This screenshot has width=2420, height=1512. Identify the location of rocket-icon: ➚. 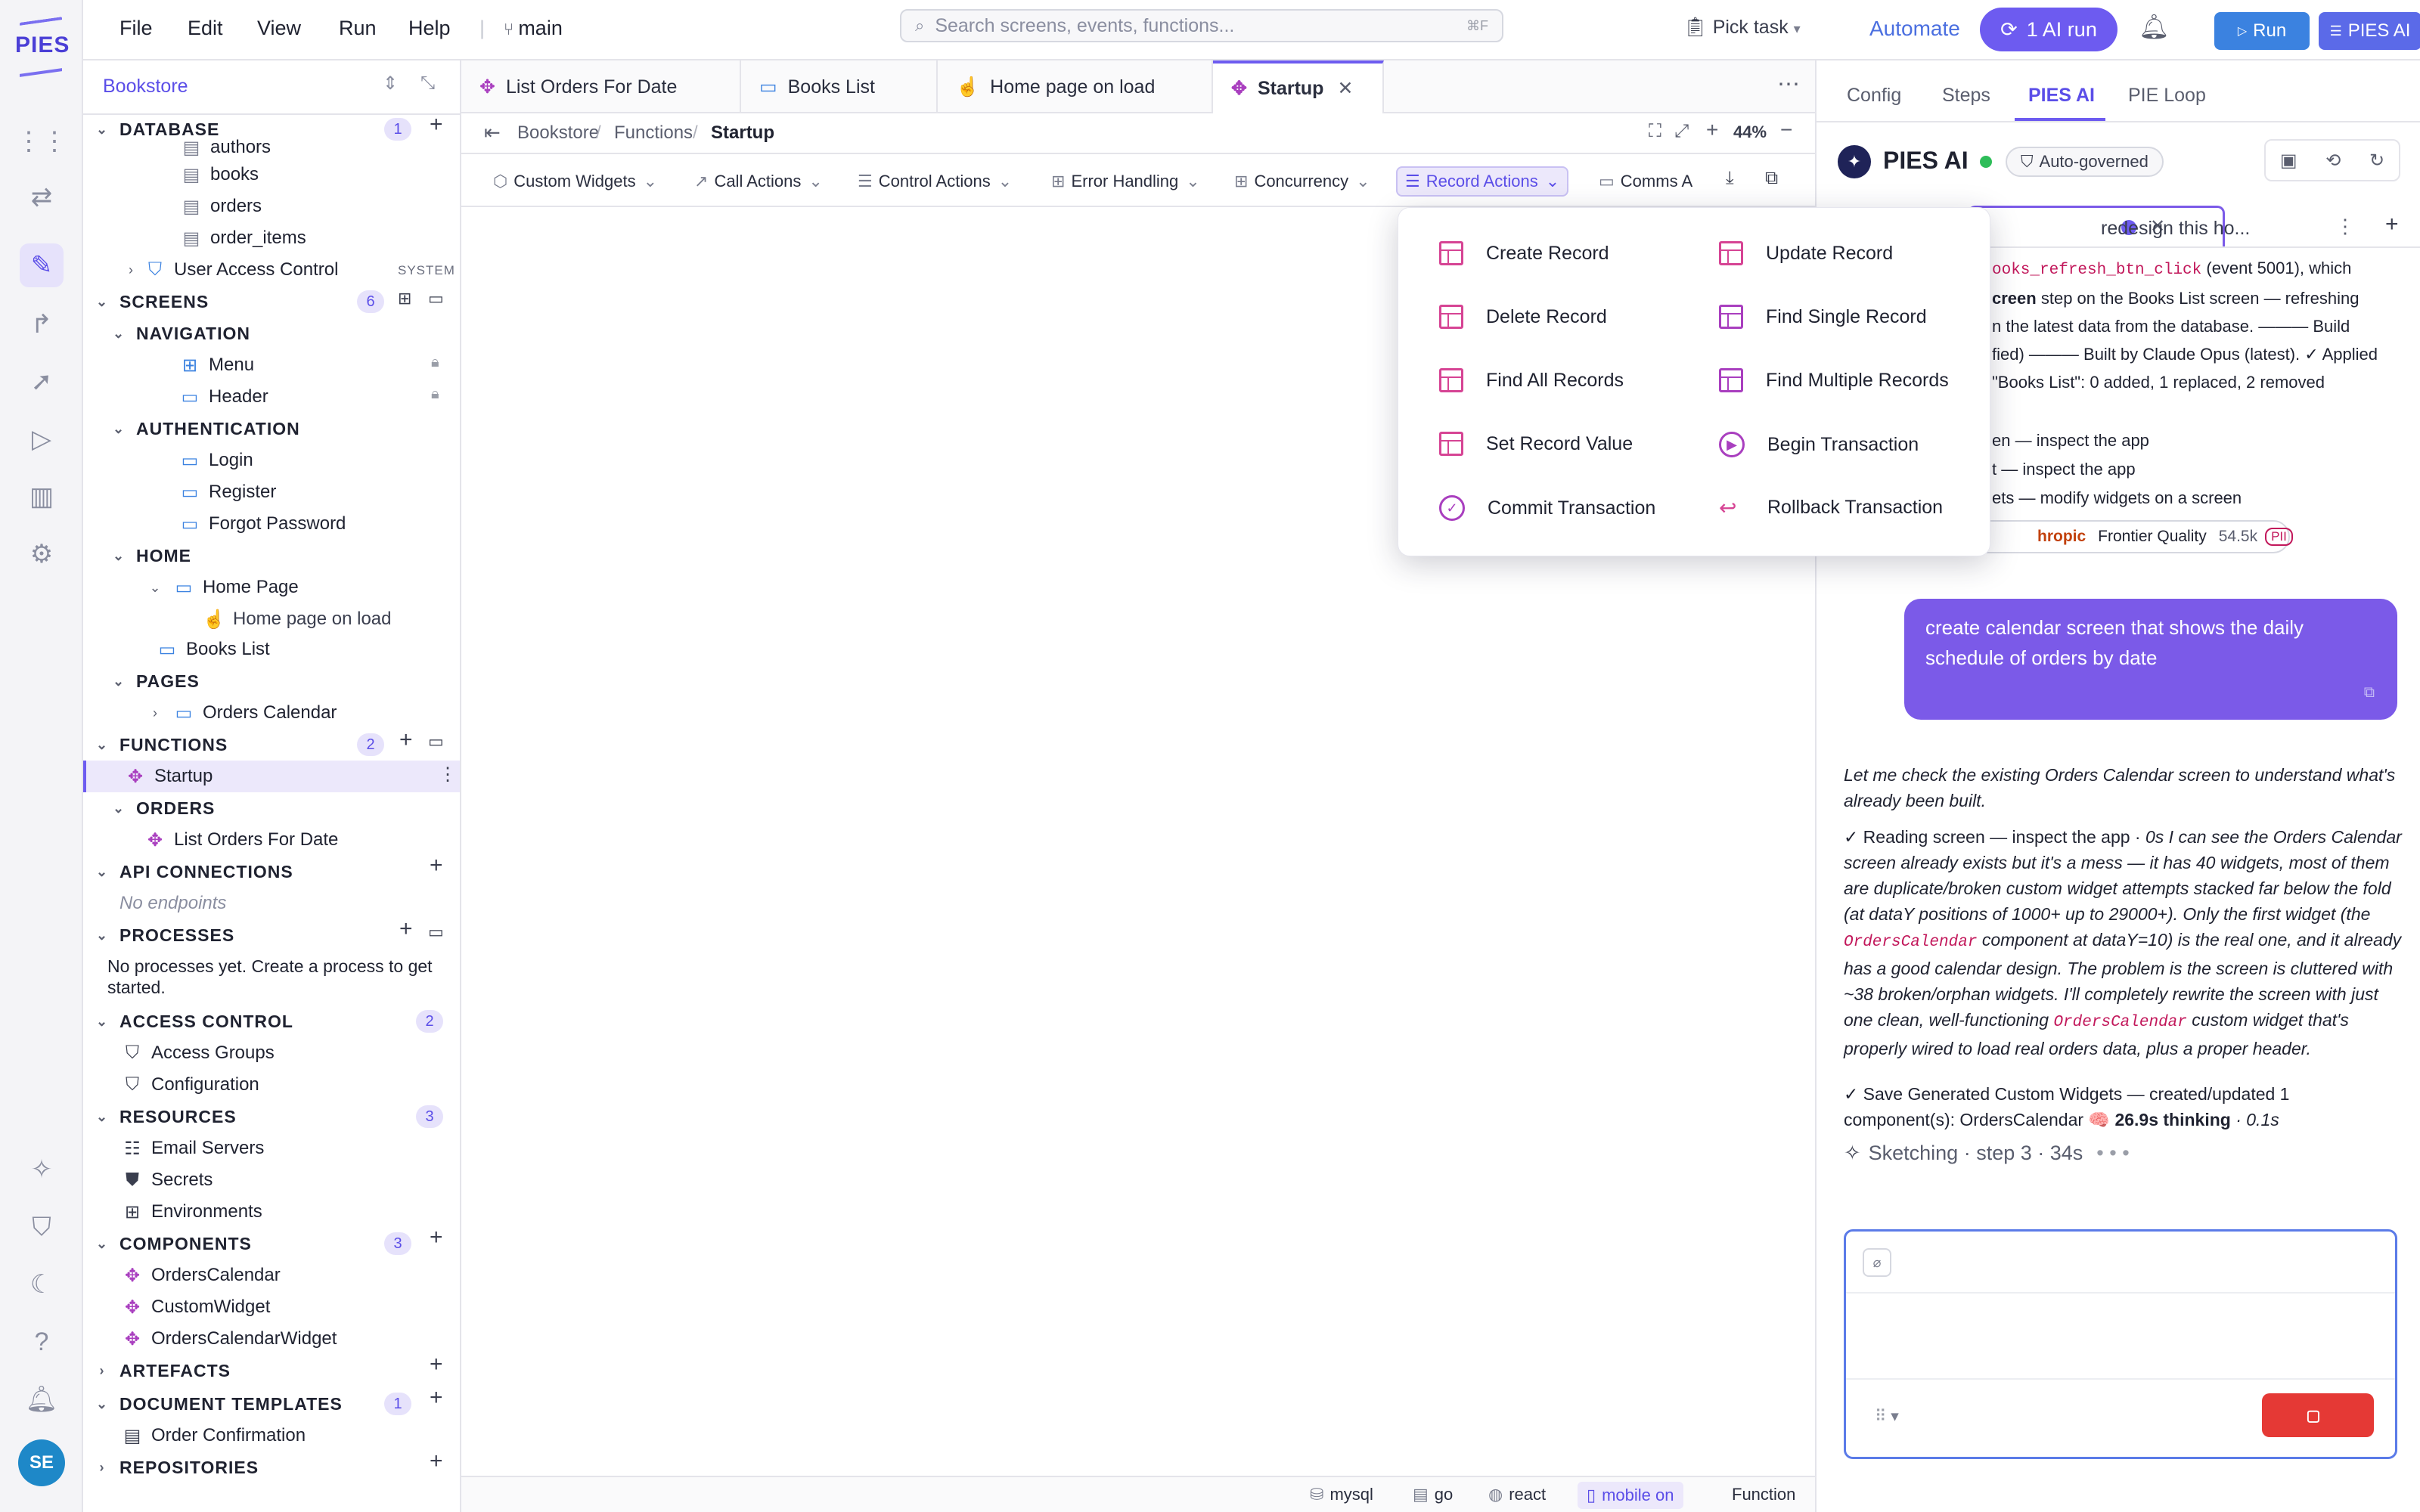
(42, 382).